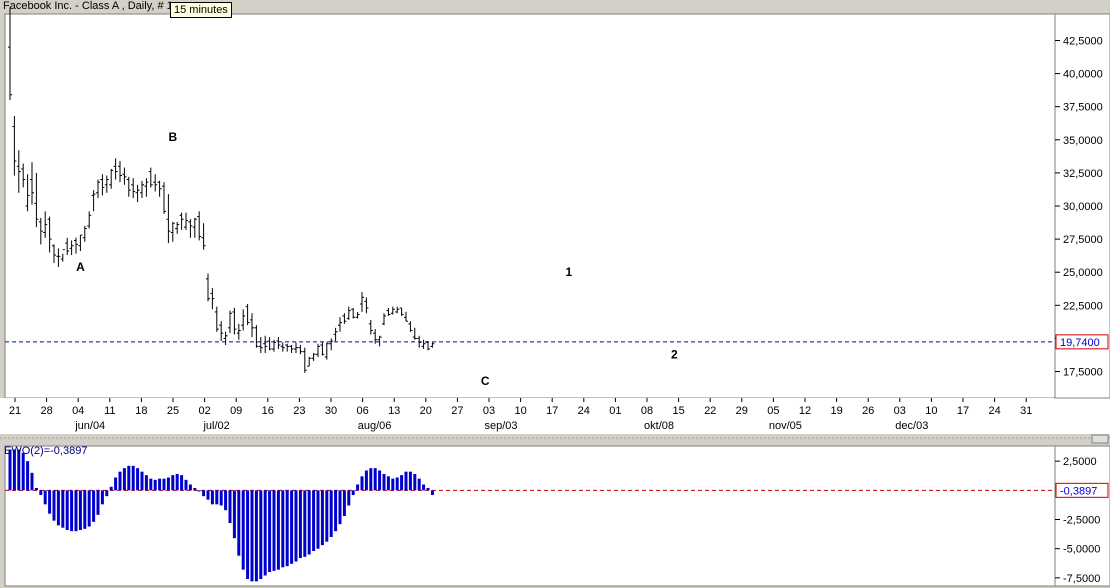 This screenshot has width=1110, height=588. I want to click on price-tick-label: 37,5000, so click(1083, 108).